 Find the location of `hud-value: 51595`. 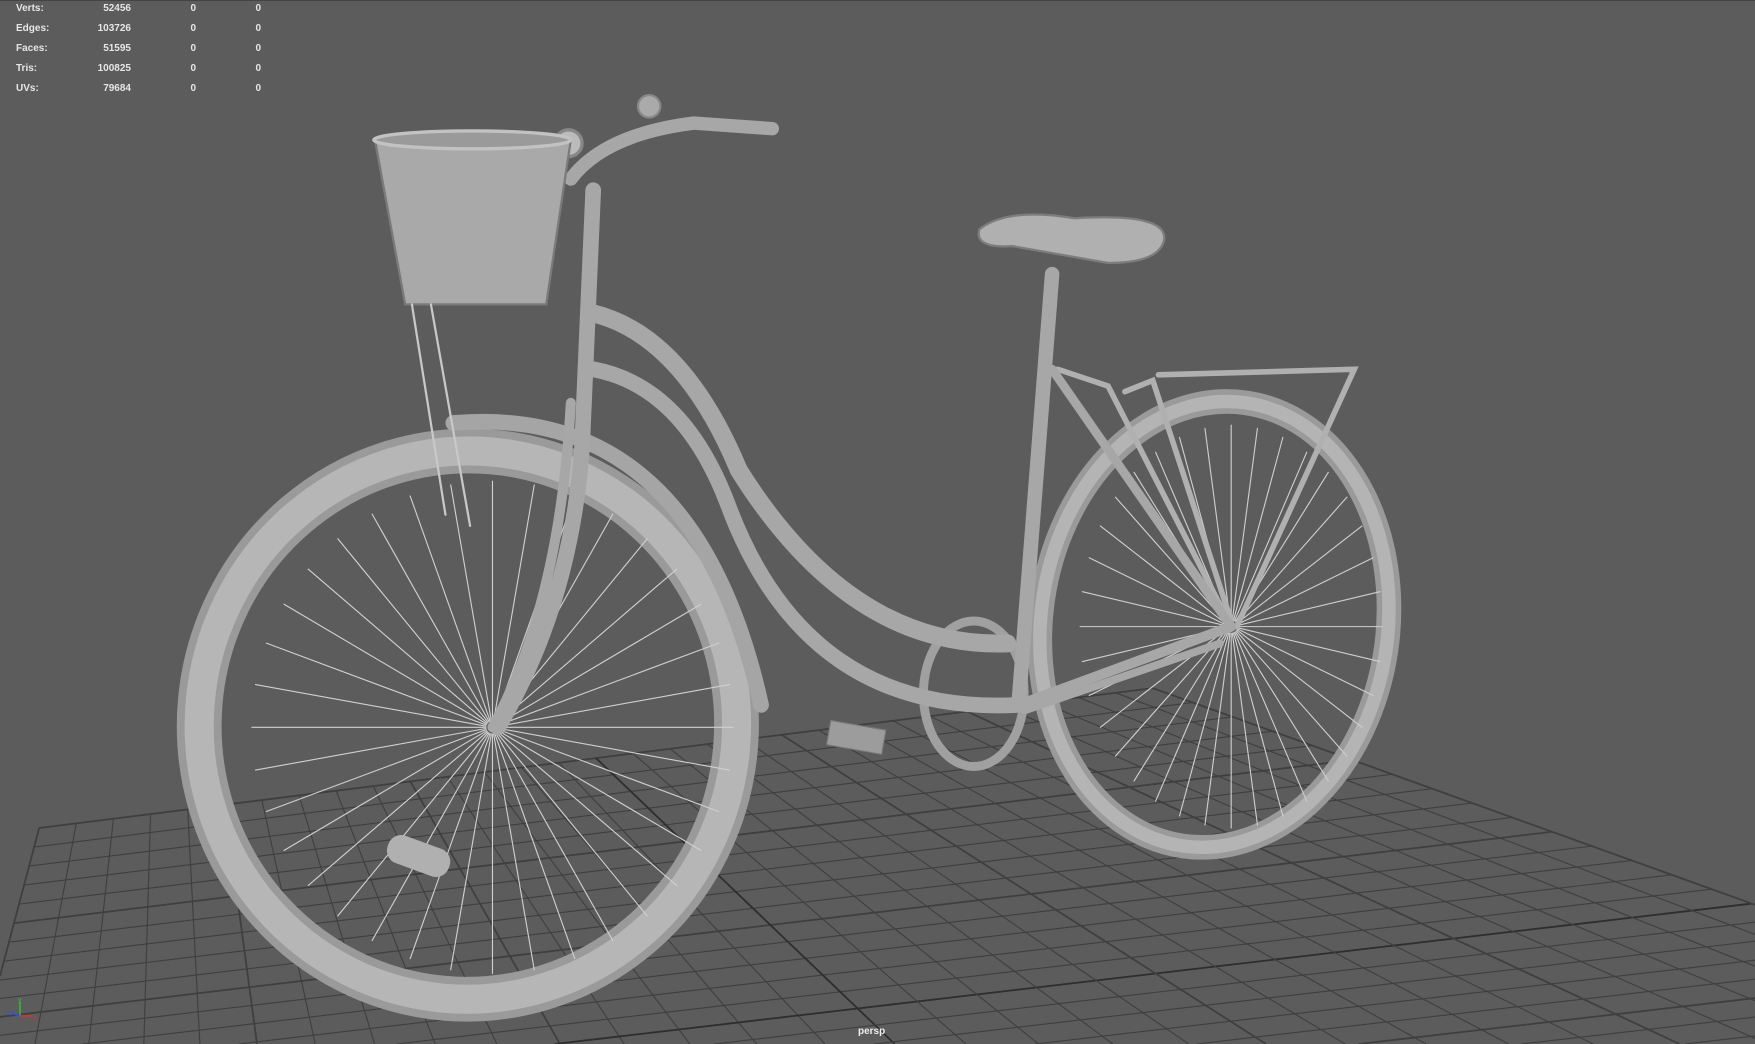

hud-value: 51595 is located at coordinates (117, 48).